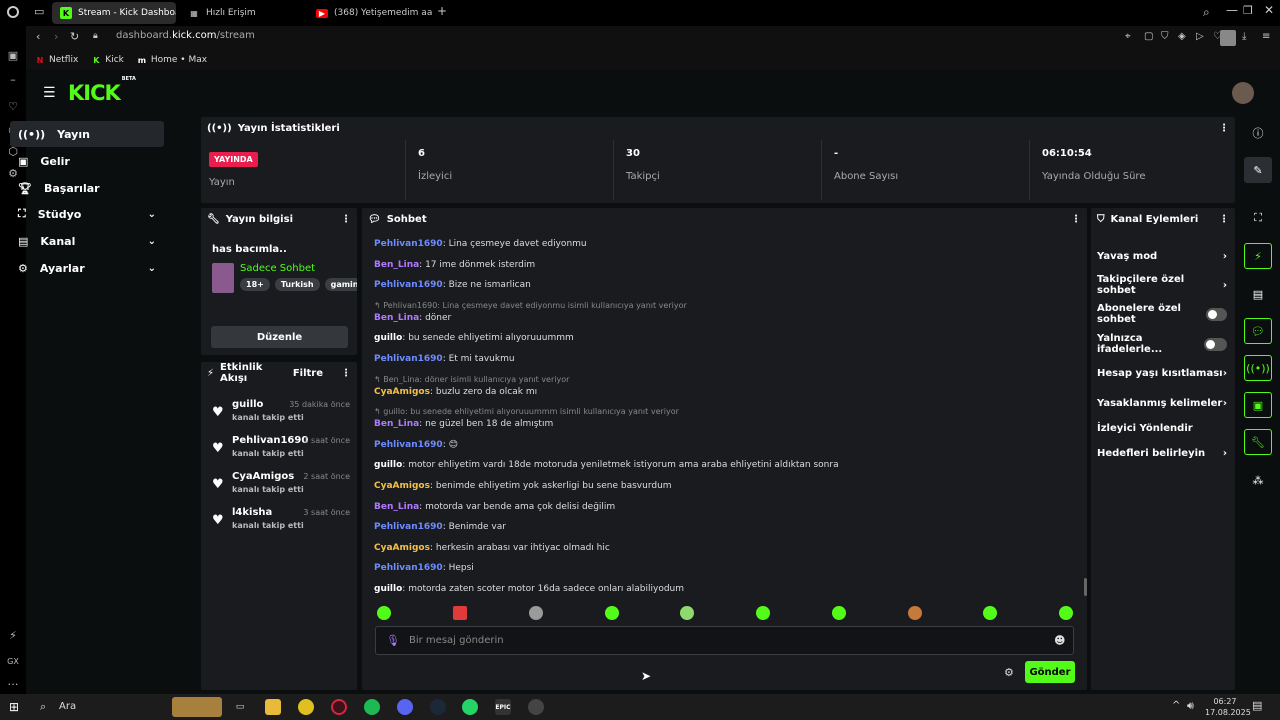 The image size is (1280, 720). Describe the element at coordinates (1162, 428) in the screenshot. I see `channel-action-item: İzleyici Yönlendir` at that location.